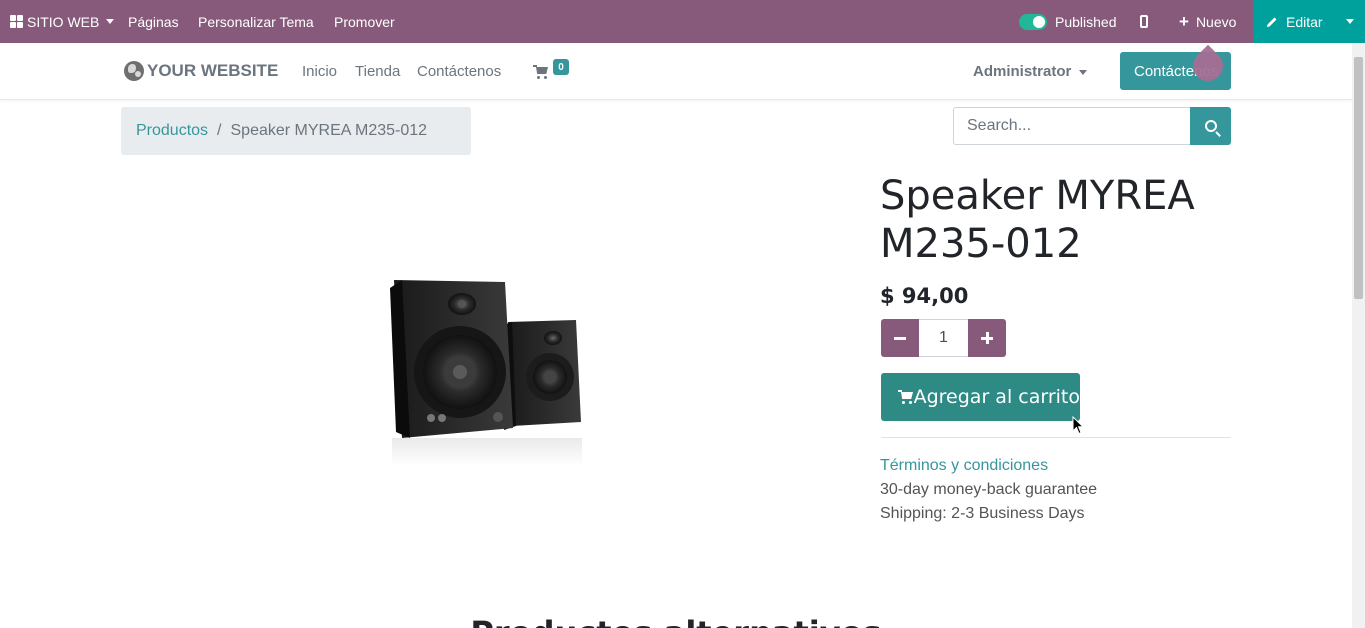 Image resolution: width=1365 pixels, height=628 pixels. I want to click on nav-link-tienda: Tienda, so click(377, 71).